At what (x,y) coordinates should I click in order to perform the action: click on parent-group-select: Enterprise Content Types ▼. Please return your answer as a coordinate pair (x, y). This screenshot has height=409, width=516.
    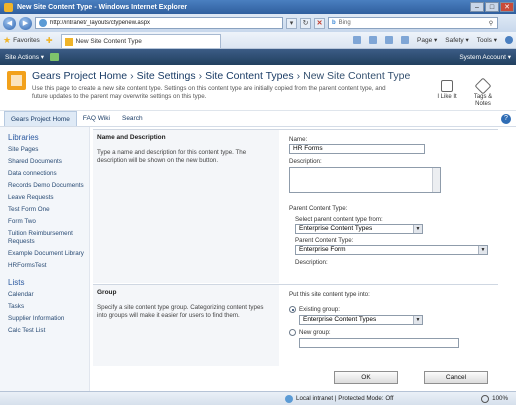
    Looking at the image, I should click on (359, 229).